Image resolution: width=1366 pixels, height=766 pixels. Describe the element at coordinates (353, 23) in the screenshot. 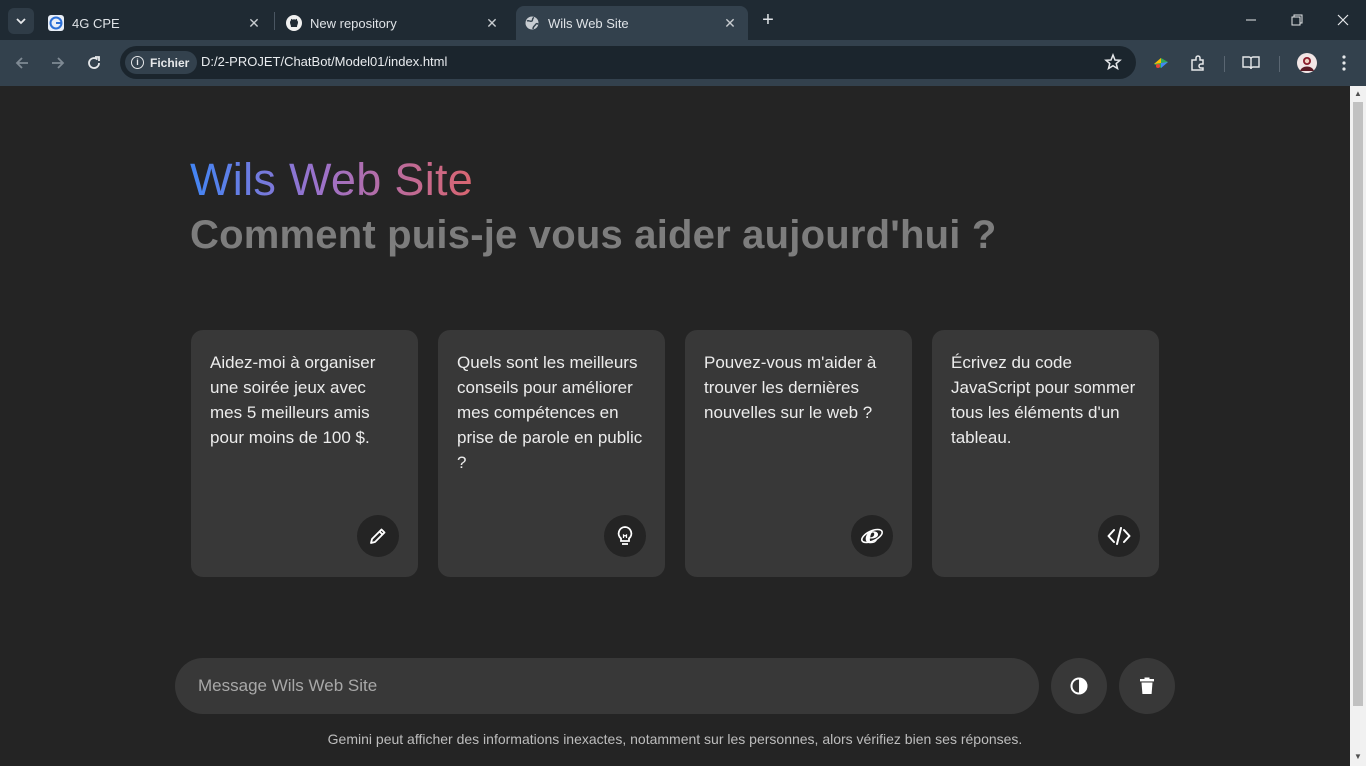

I see `tab-title: New repository` at that location.